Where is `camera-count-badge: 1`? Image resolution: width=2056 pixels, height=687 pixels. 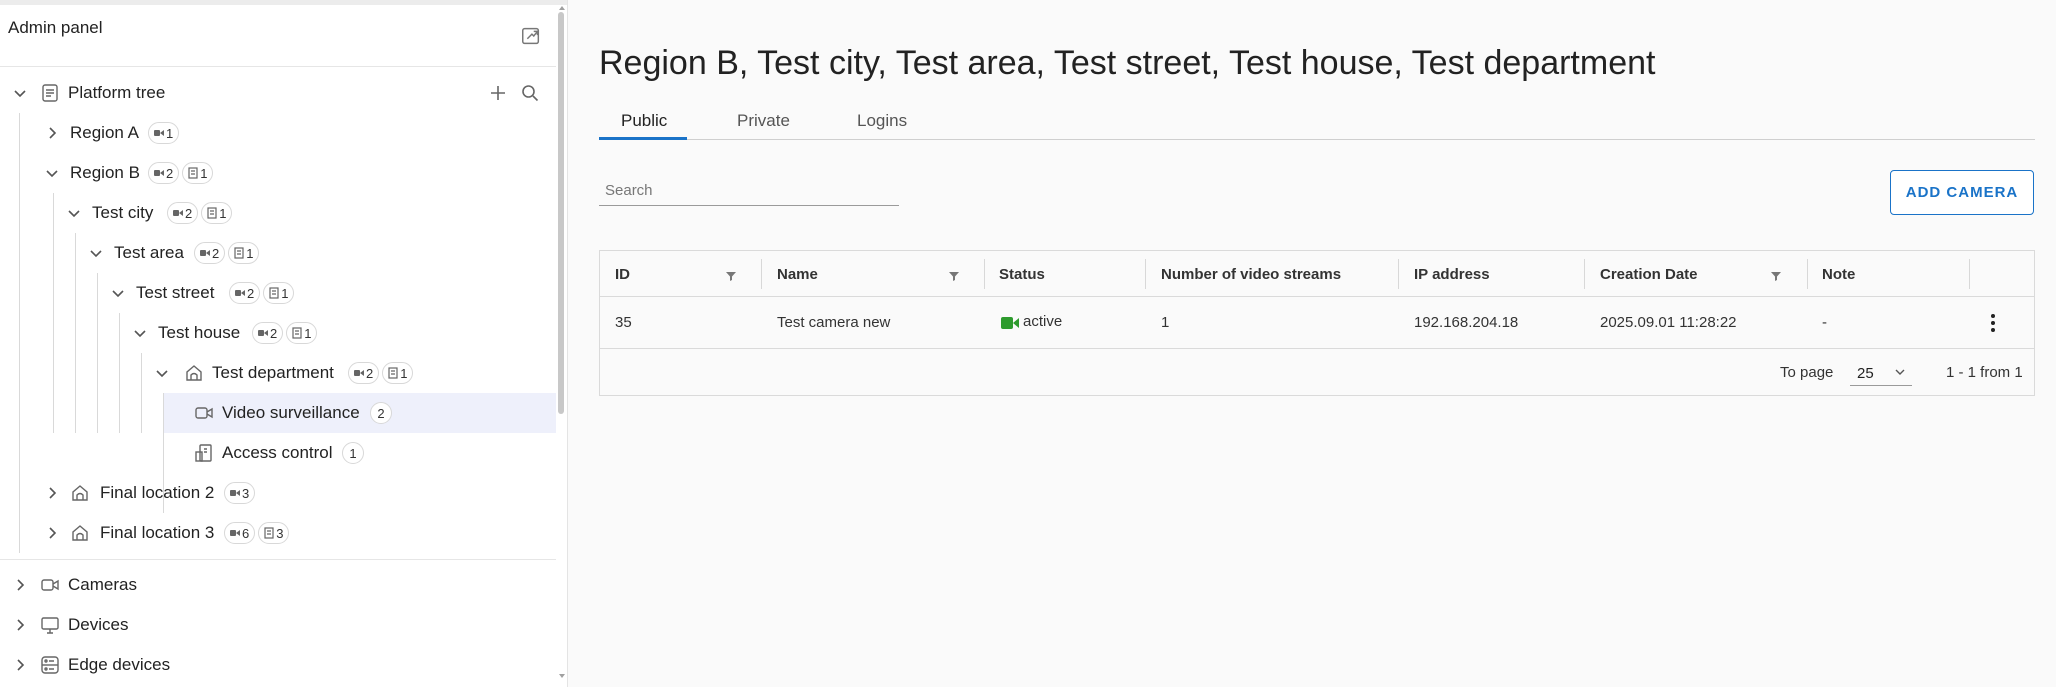 camera-count-badge: 1 is located at coordinates (164, 133).